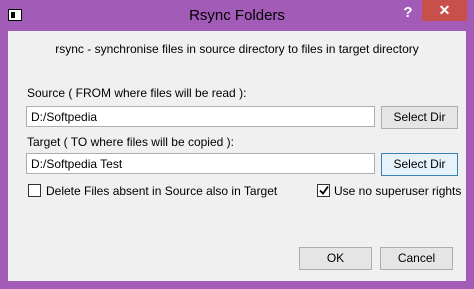 The image size is (474, 289). I want to click on checkmark-icon, so click(324, 190).